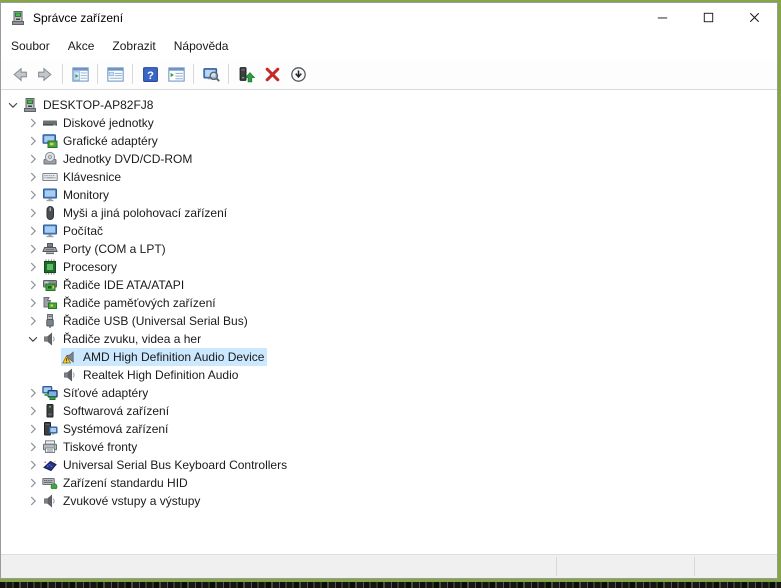  Describe the element at coordinates (389, 213) in the screenshot. I see `tree-item-mysi-a-jina-polohovaci-zarizeni: Myši a jiná polohovací zařízení` at that location.